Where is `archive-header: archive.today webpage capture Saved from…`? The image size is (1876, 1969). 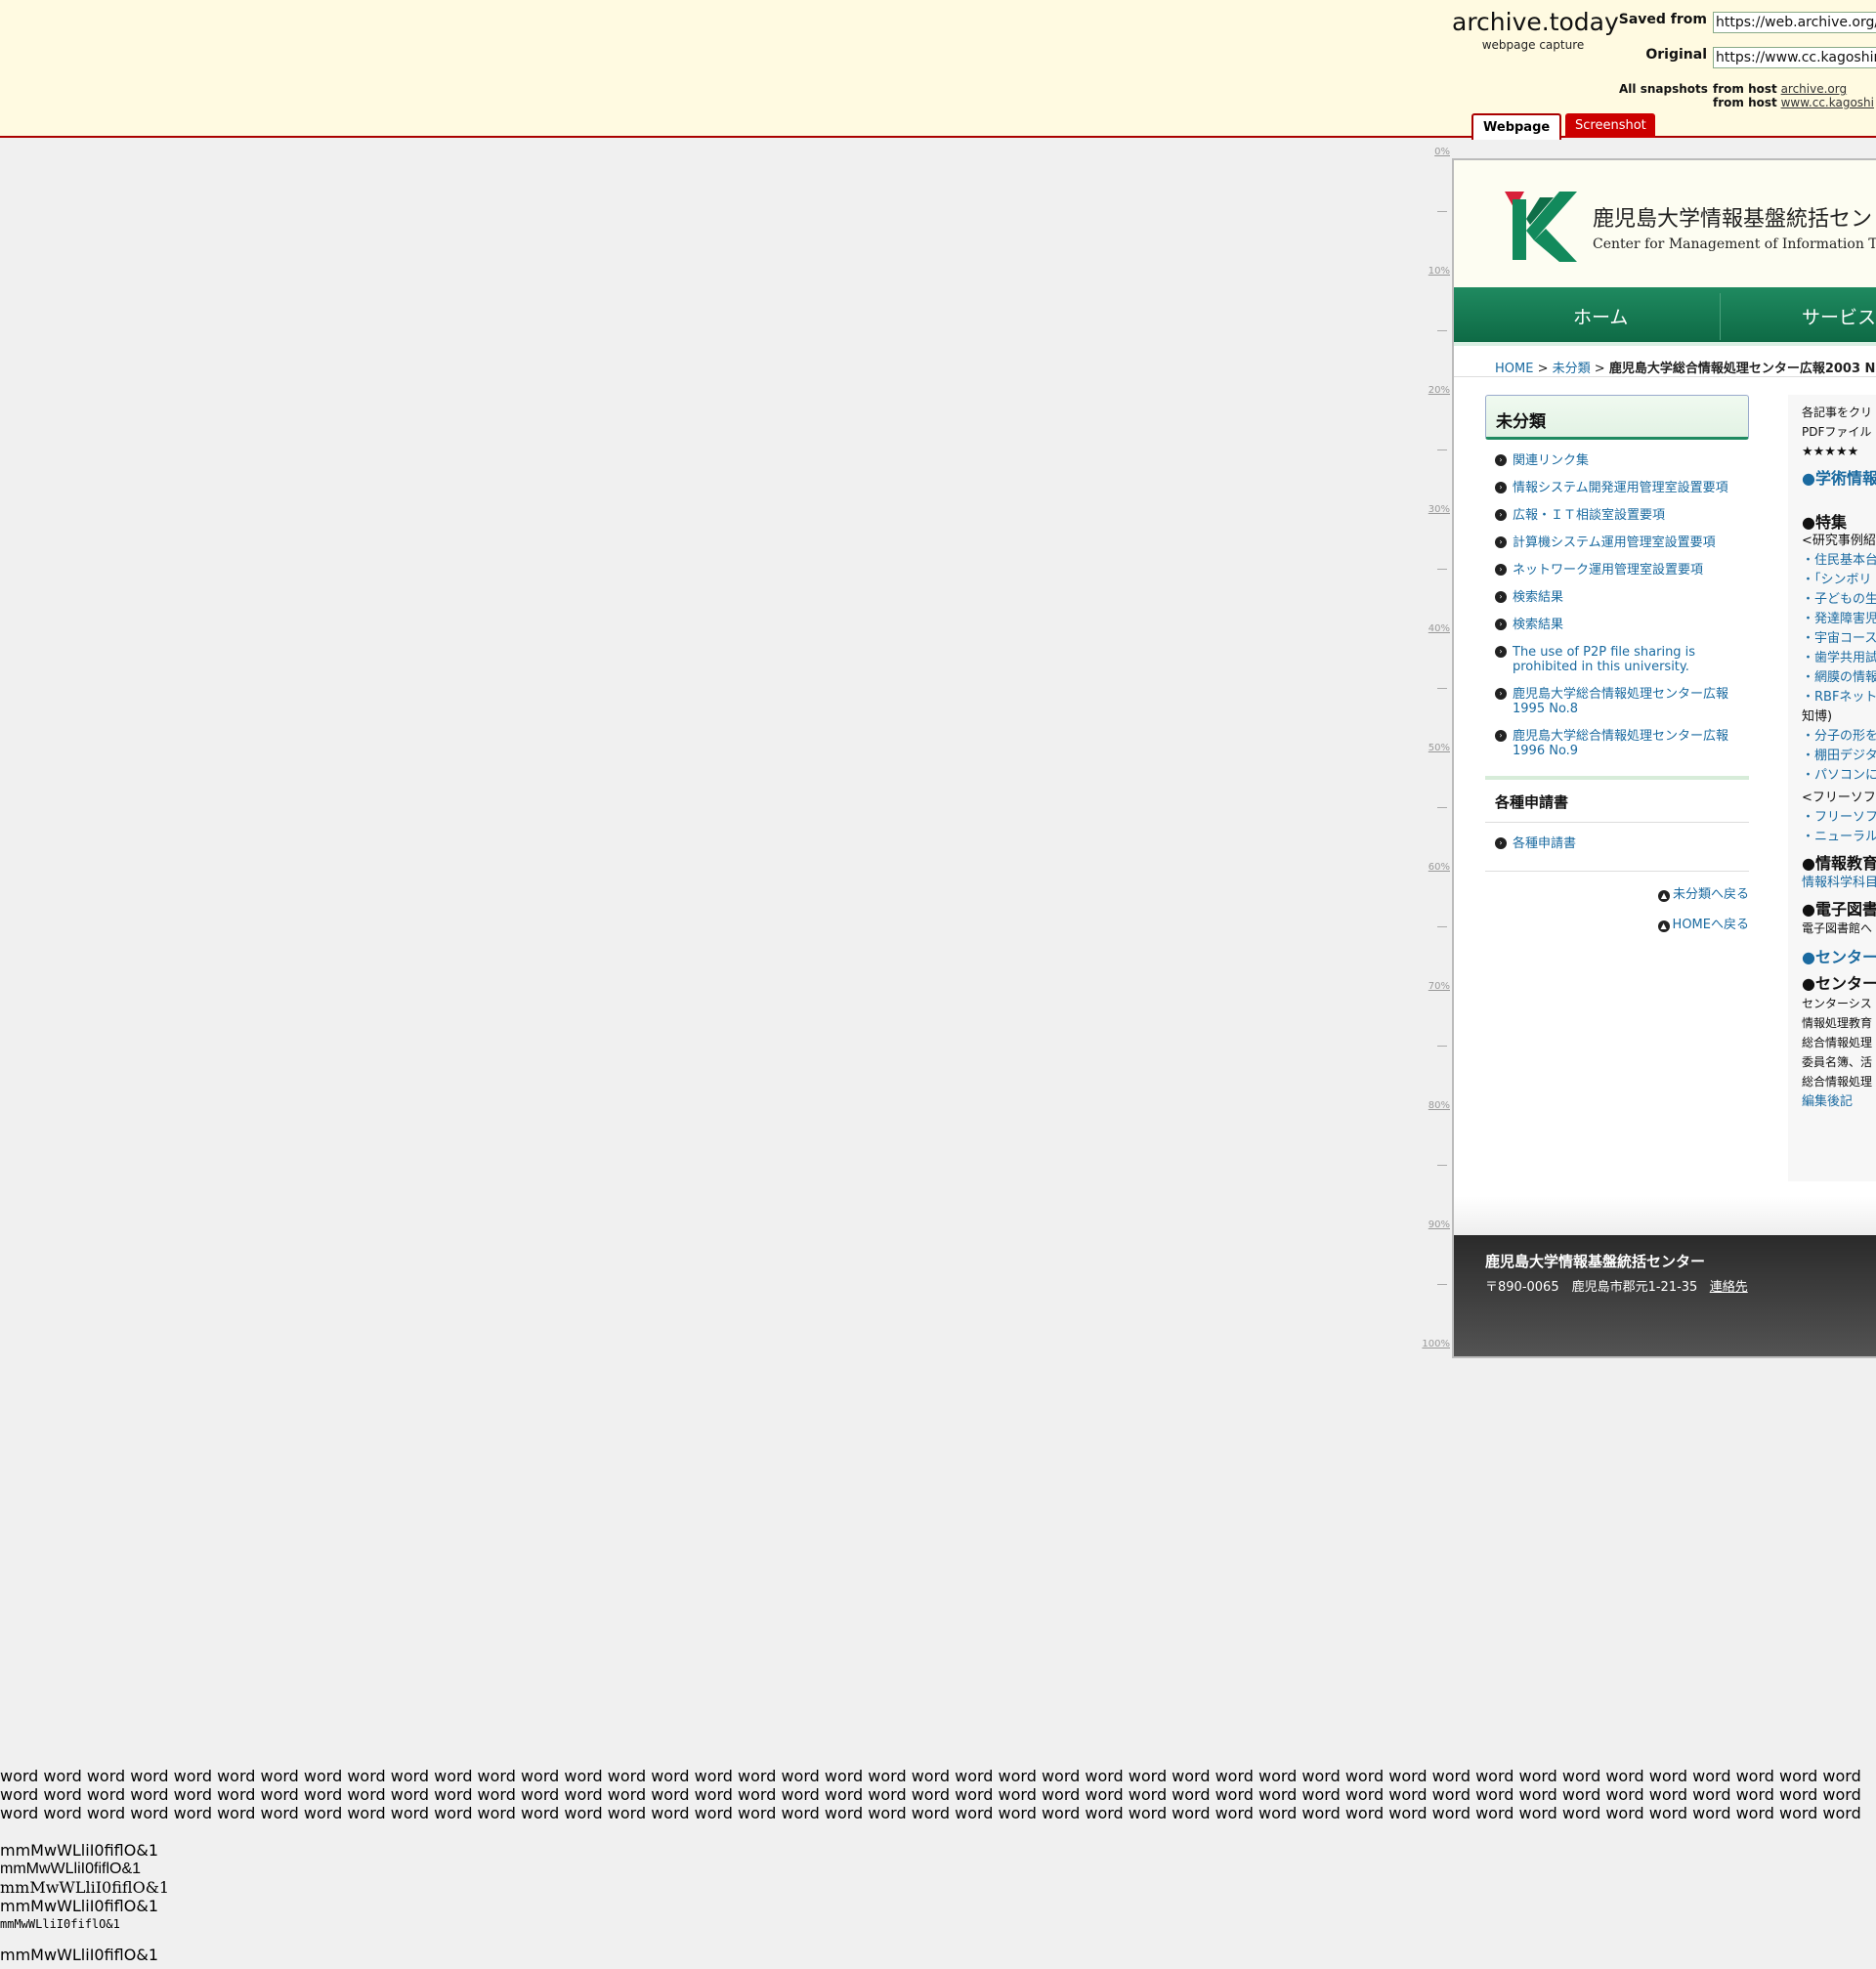
archive-header: archive.today webpage capture Saved from… is located at coordinates (938, 70).